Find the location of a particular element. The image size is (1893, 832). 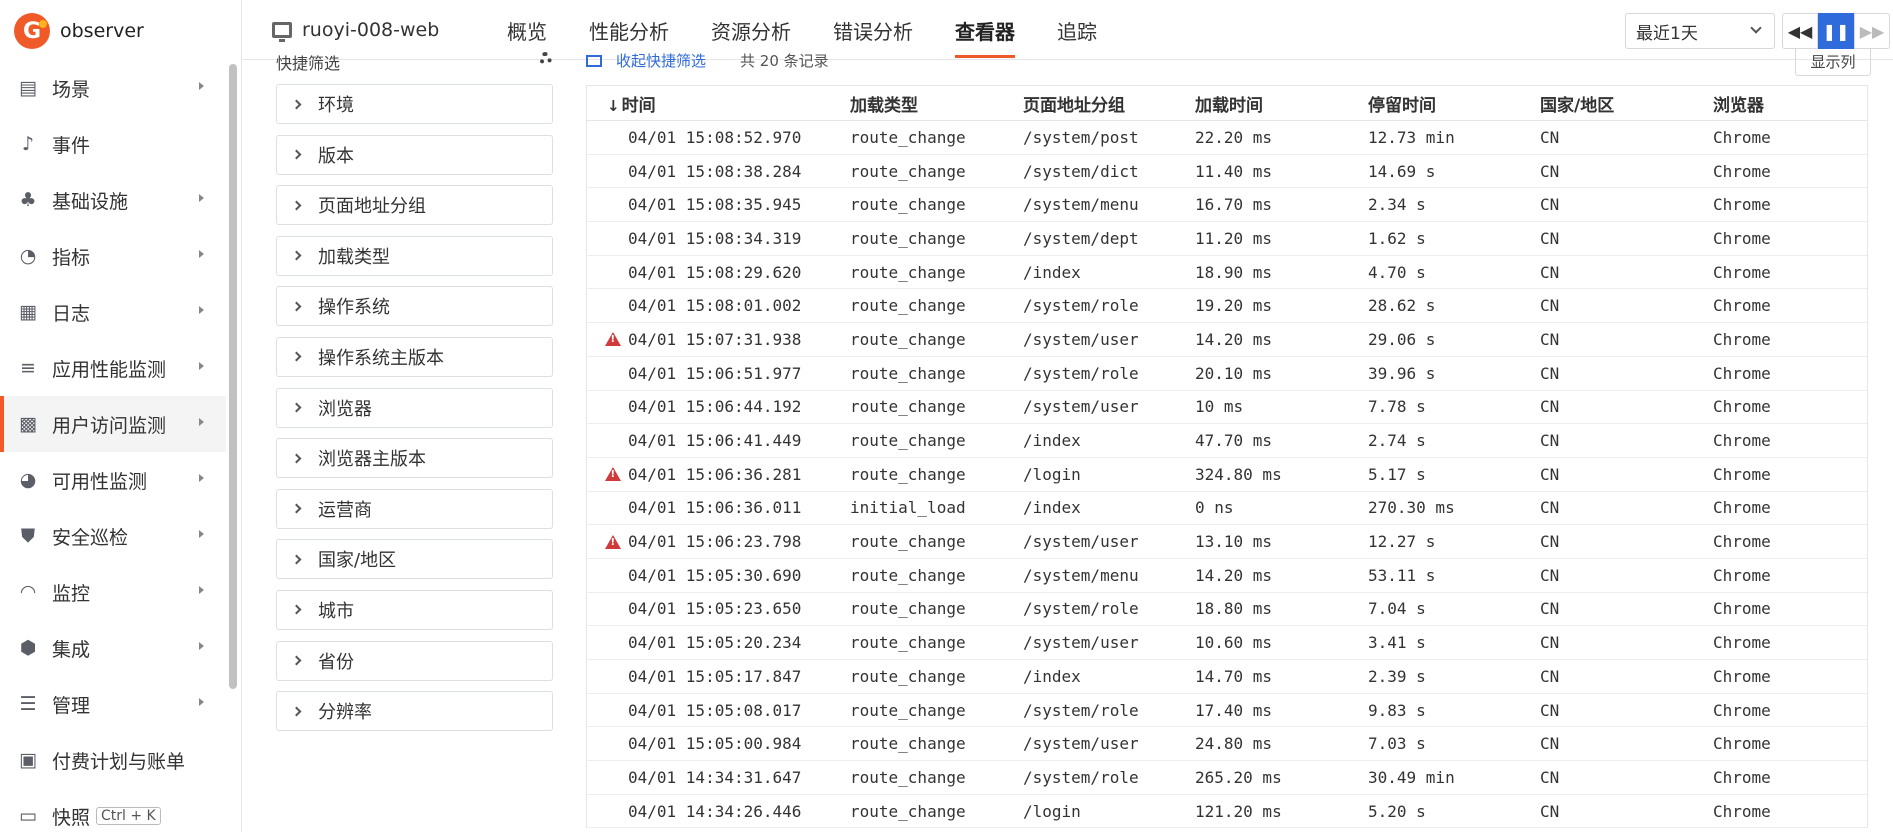

sidebar-item: ◕ 可用性监测 is located at coordinates (113, 480).